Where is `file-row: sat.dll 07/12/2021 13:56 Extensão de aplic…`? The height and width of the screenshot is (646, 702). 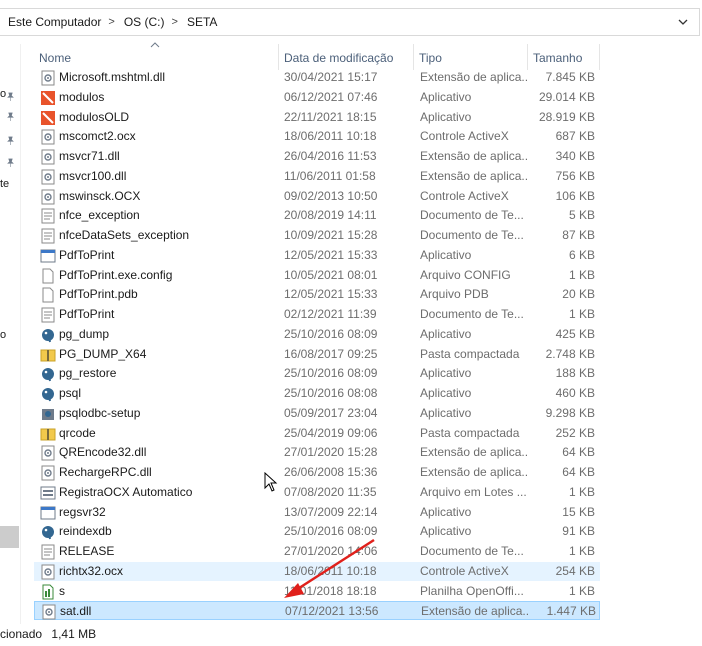 file-row: sat.dll 07/12/2021 13:56 Extensão de aplic… is located at coordinates (317, 611).